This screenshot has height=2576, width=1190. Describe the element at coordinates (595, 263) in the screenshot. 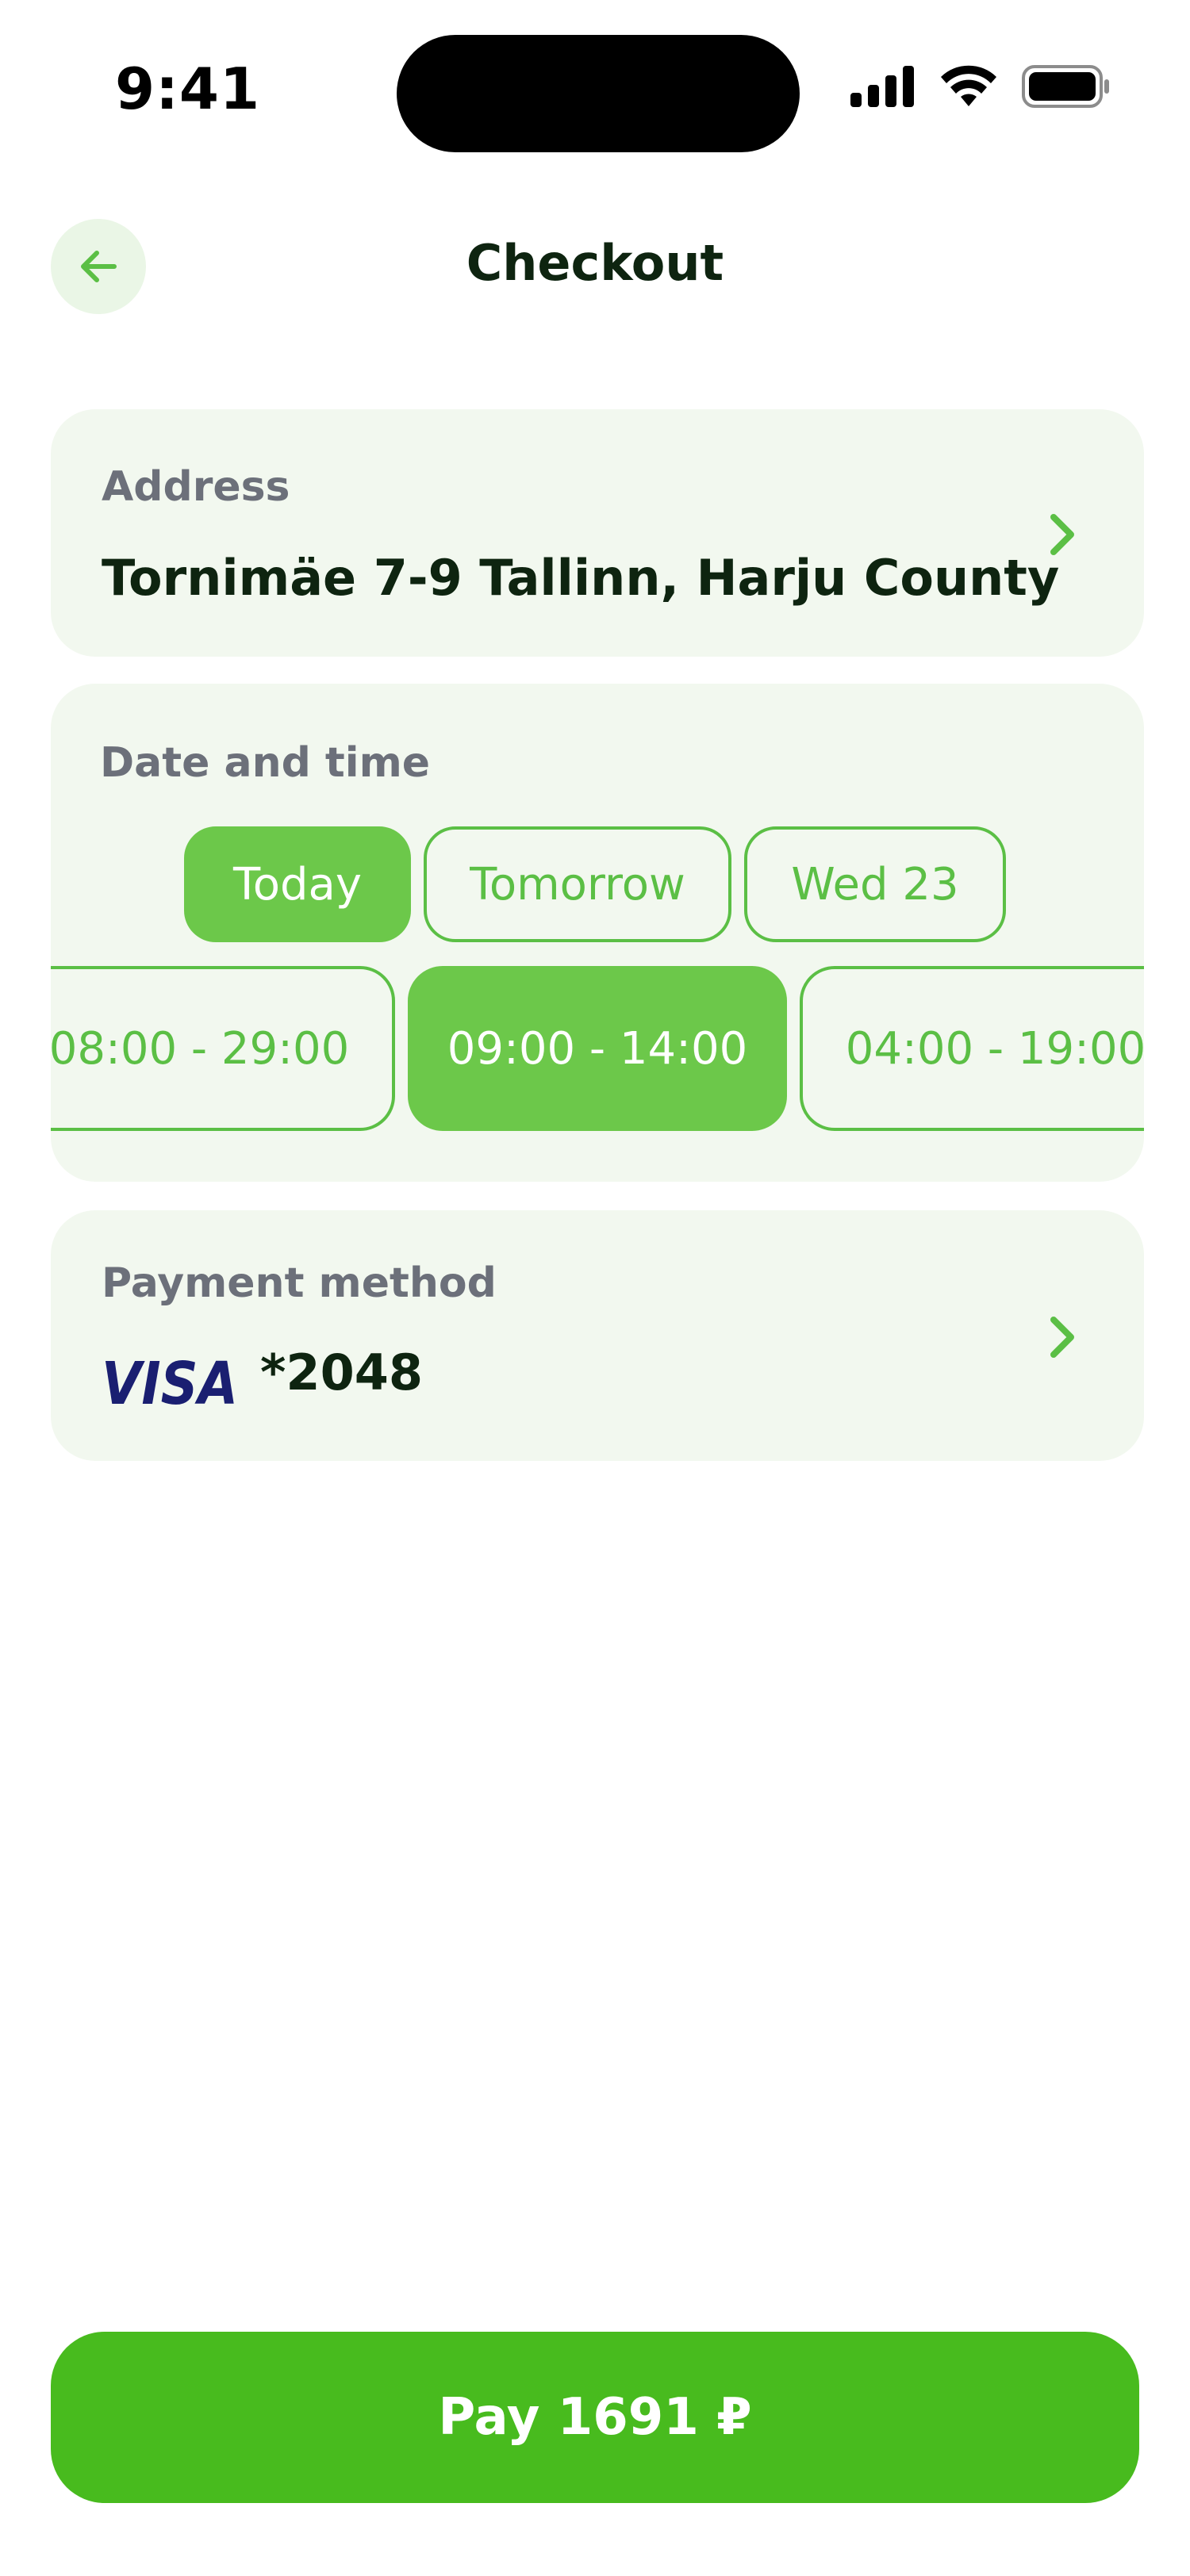

I see `page-title: Checkout` at that location.